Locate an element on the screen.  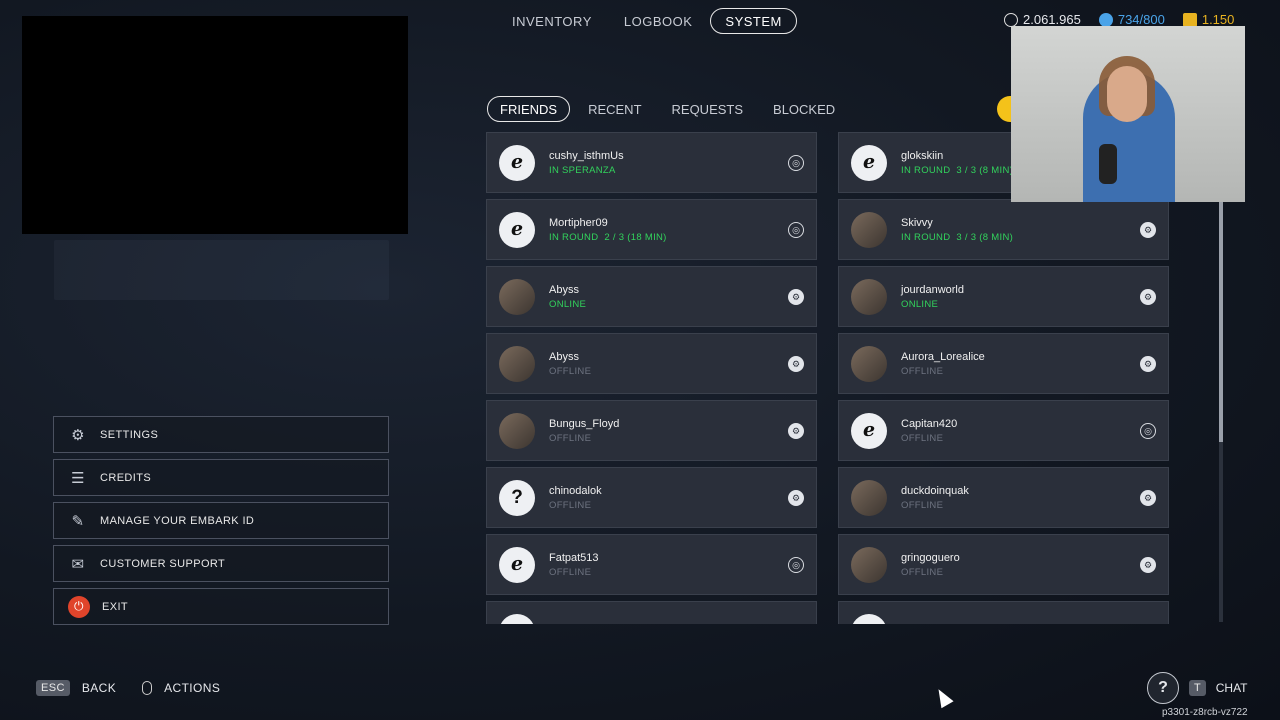
friend-info: jourdanworld ONLINE is located at coordinates (932, 297).